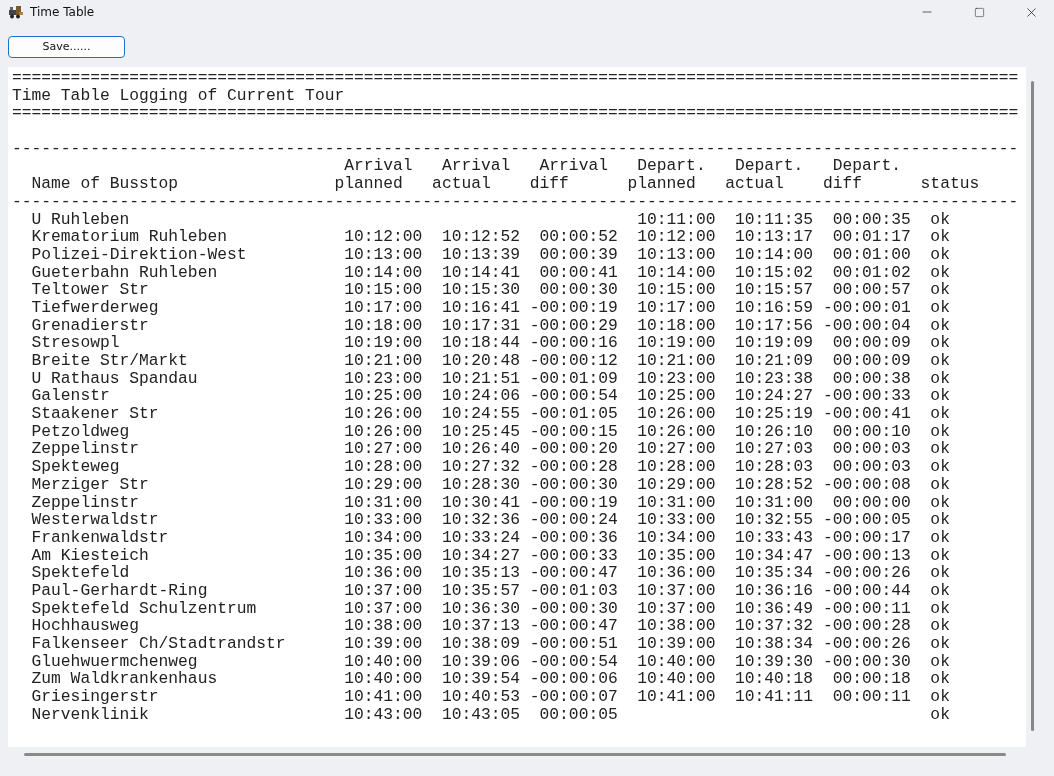  What do you see at coordinates (481, 467) in the screenshot?
I see `table-cell-text: 10:27:32` at bounding box center [481, 467].